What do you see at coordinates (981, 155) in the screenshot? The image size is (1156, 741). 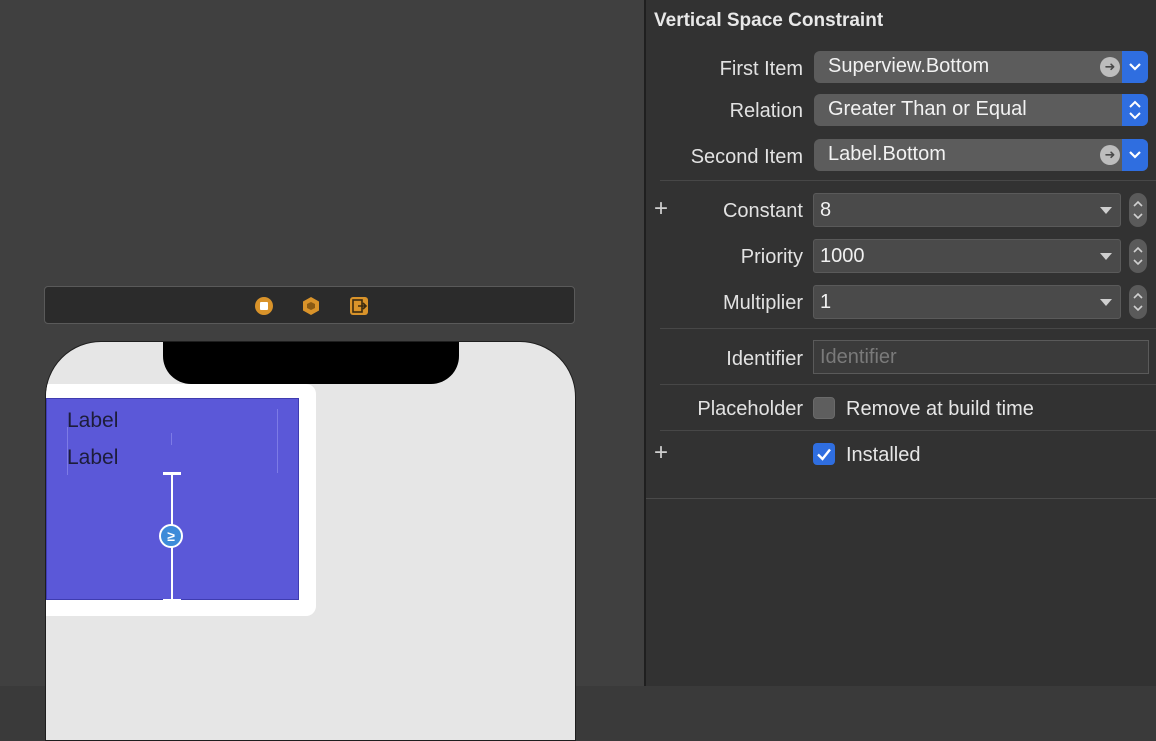 I see `second-item-popup: Label.Bottom ➜` at bounding box center [981, 155].